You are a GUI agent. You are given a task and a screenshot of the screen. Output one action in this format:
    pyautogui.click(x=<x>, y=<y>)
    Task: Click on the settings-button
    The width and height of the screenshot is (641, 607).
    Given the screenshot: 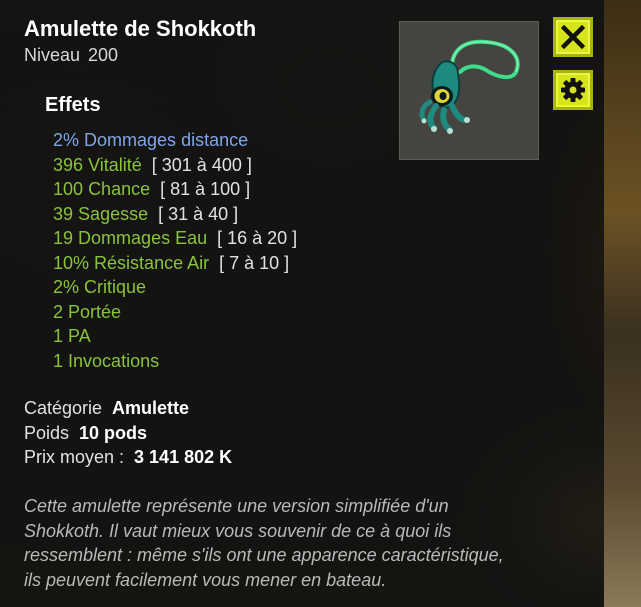 What is the action you would take?
    pyautogui.click(x=573, y=90)
    